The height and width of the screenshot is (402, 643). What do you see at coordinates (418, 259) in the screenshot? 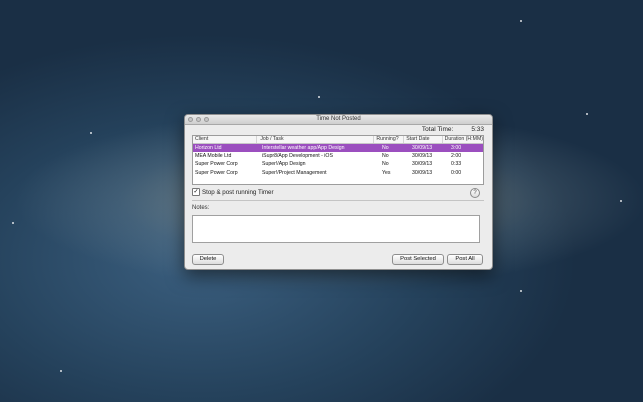
I see `post-selected-button: Post Selected` at bounding box center [418, 259].